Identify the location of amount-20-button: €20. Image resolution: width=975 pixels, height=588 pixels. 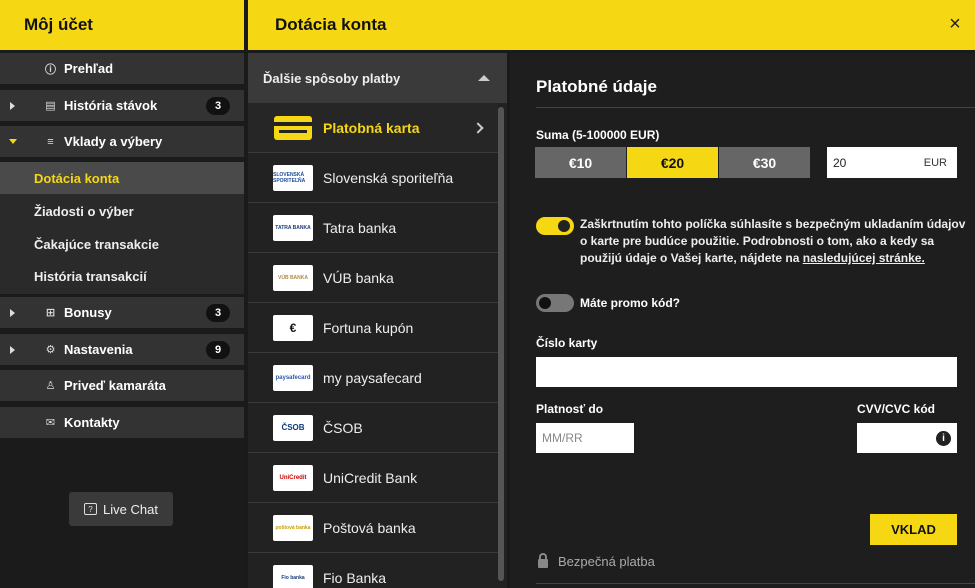
(672, 162).